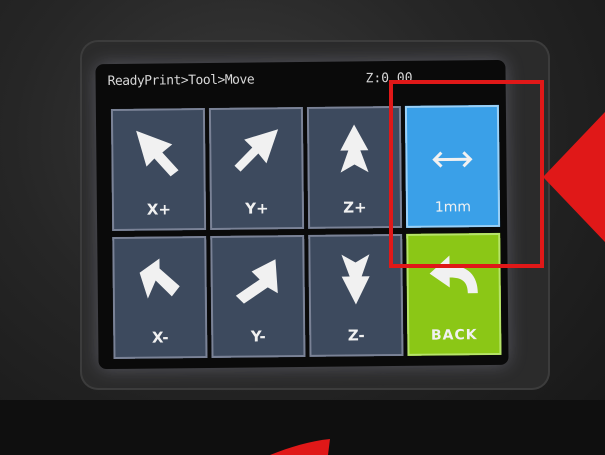  I want to click on tile-label: Y+, so click(257, 208).